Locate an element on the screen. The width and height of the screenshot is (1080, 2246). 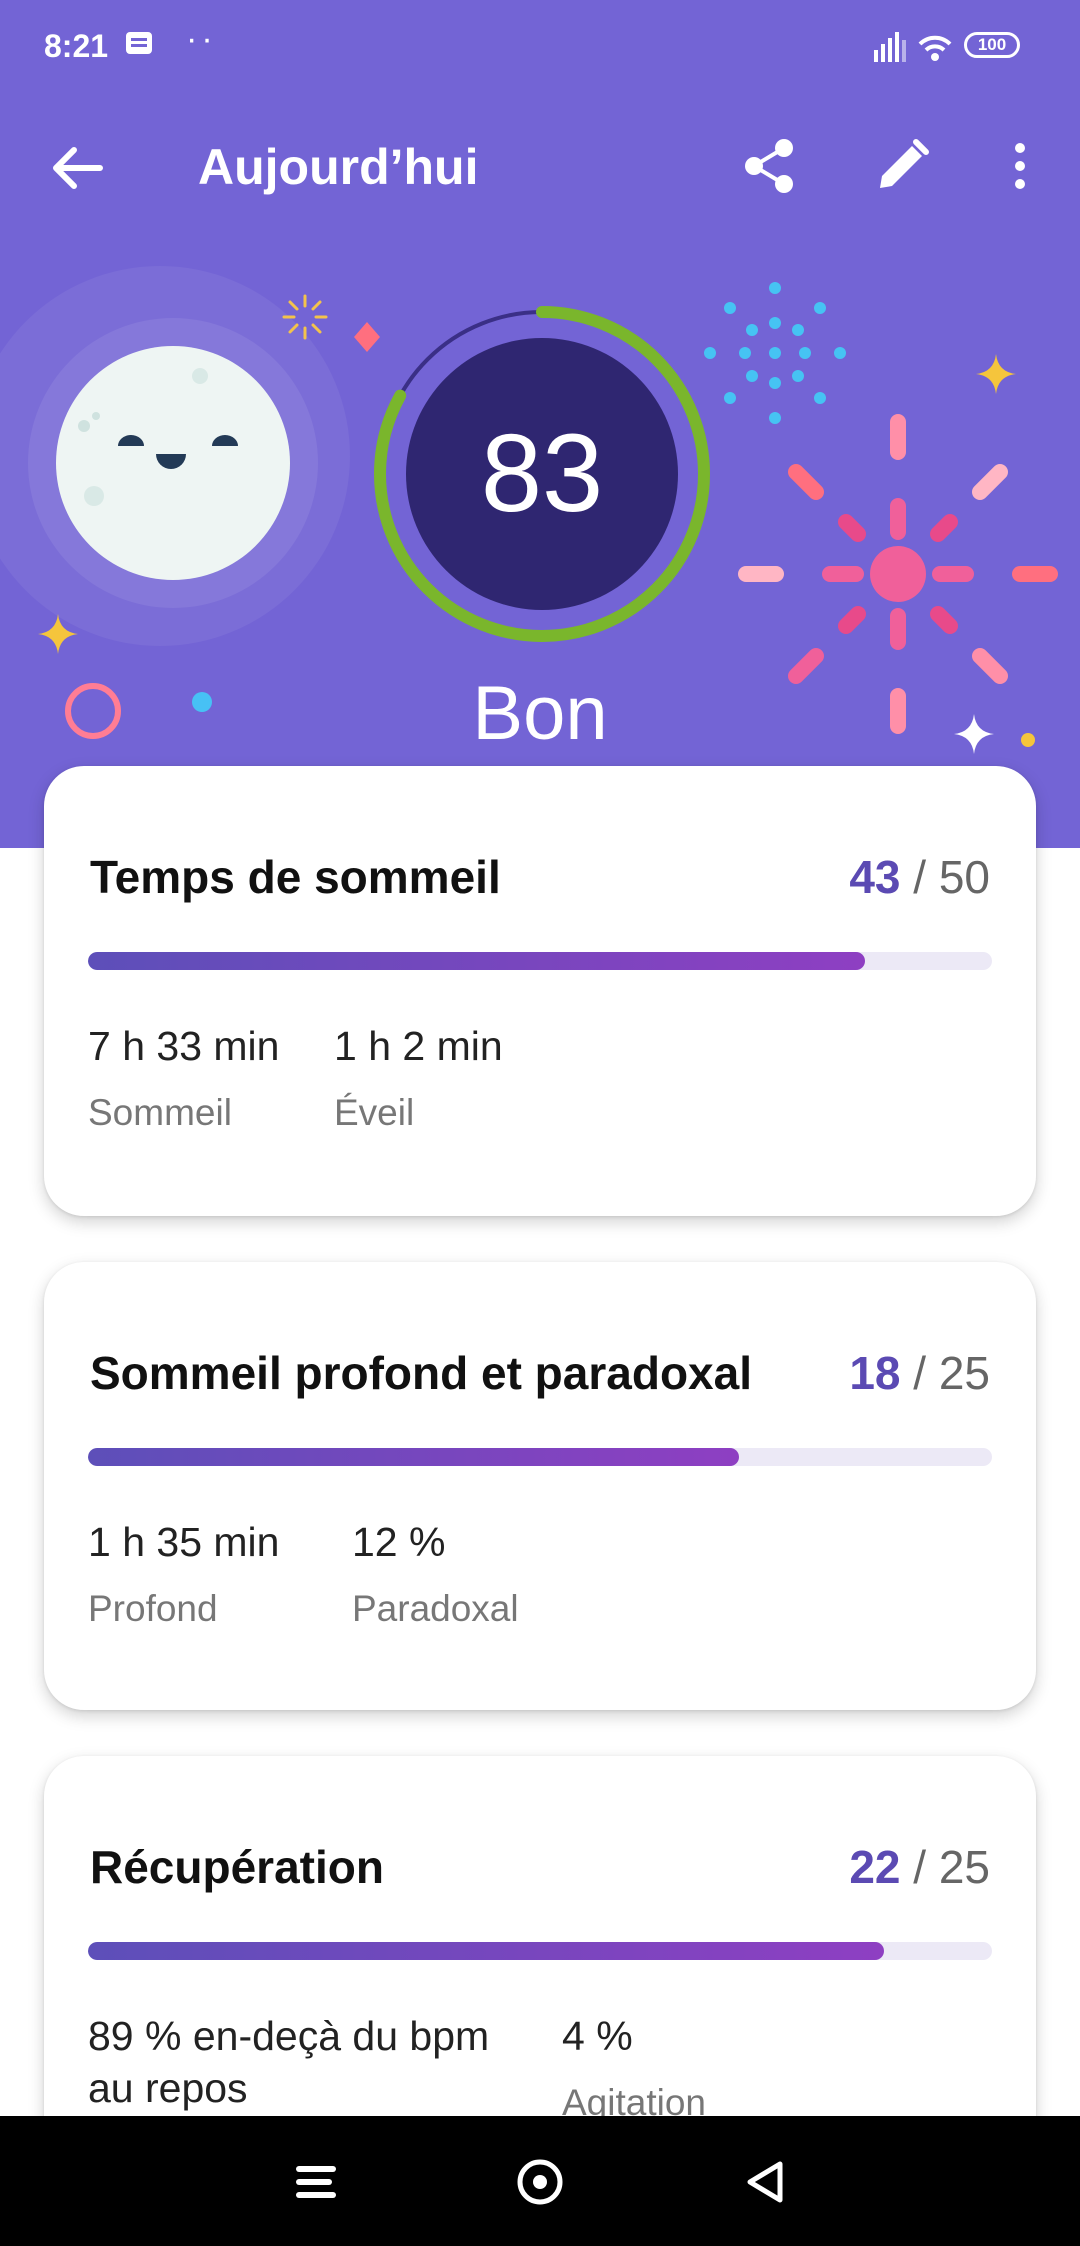
card-score-max: 50 is located at coordinates (964, 877).